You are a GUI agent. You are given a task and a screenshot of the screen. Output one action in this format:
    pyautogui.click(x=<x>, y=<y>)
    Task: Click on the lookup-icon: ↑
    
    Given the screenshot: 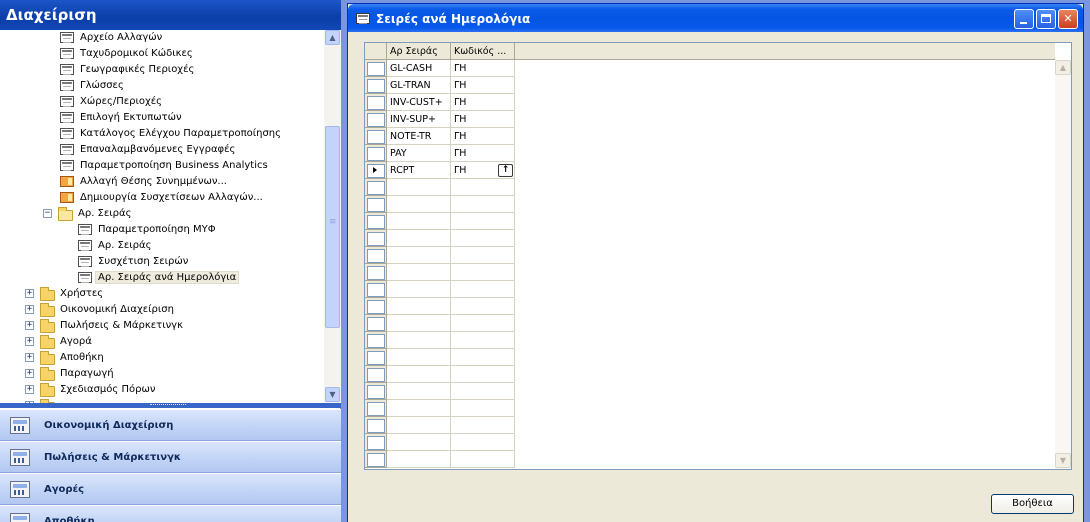 What is the action you would take?
    pyautogui.click(x=505, y=170)
    